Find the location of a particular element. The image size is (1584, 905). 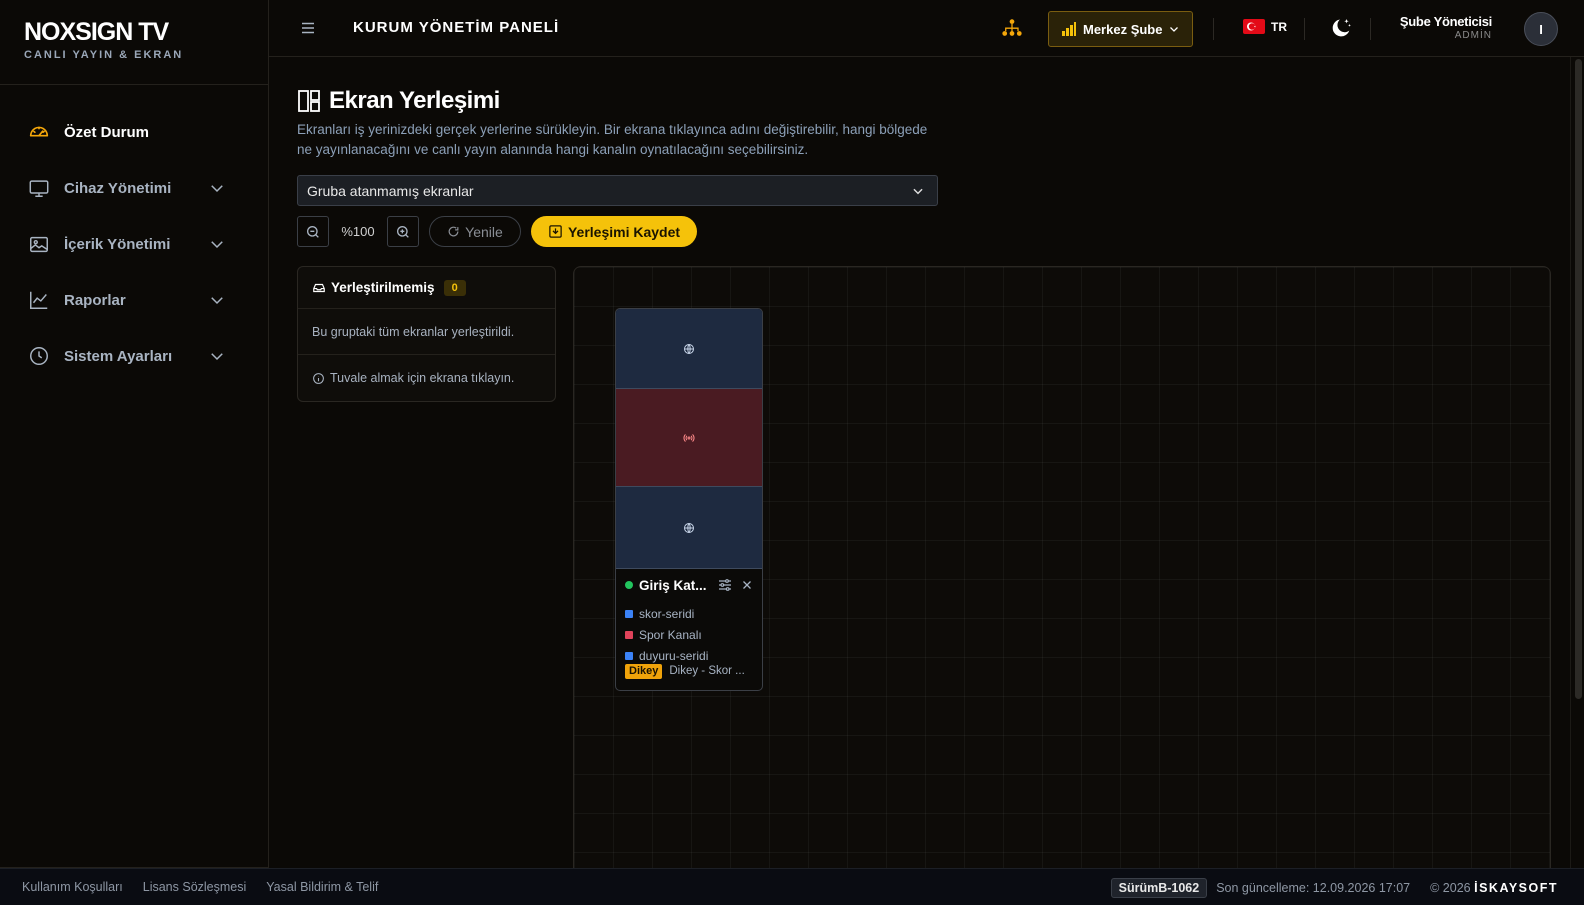

zoom-in-button is located at coordinates (403, 231).